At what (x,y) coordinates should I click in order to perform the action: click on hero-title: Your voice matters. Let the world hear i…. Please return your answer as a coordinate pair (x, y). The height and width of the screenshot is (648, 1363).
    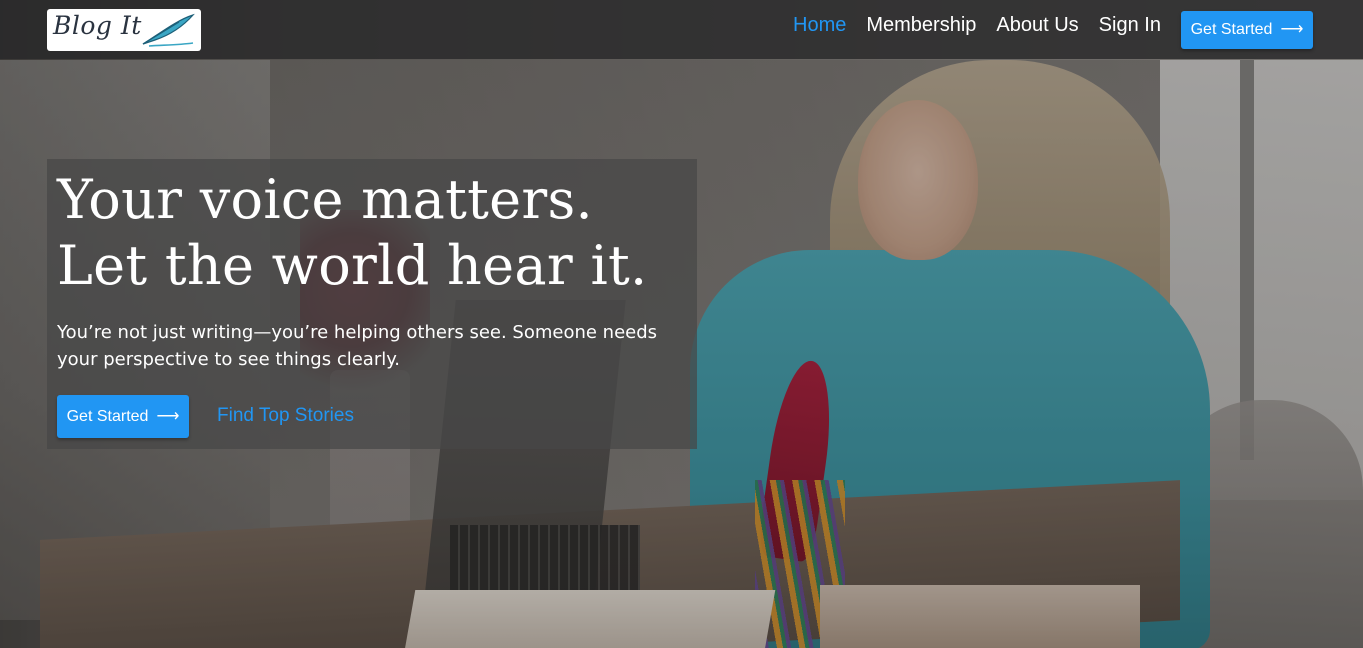
    Looking at the image, I should click on (352, 233).